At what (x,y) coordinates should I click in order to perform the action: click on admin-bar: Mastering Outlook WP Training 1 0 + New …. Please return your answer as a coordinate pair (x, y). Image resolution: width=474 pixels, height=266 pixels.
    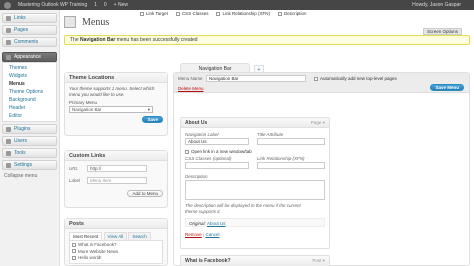
    Looking at the image, I should click on (237, 5).